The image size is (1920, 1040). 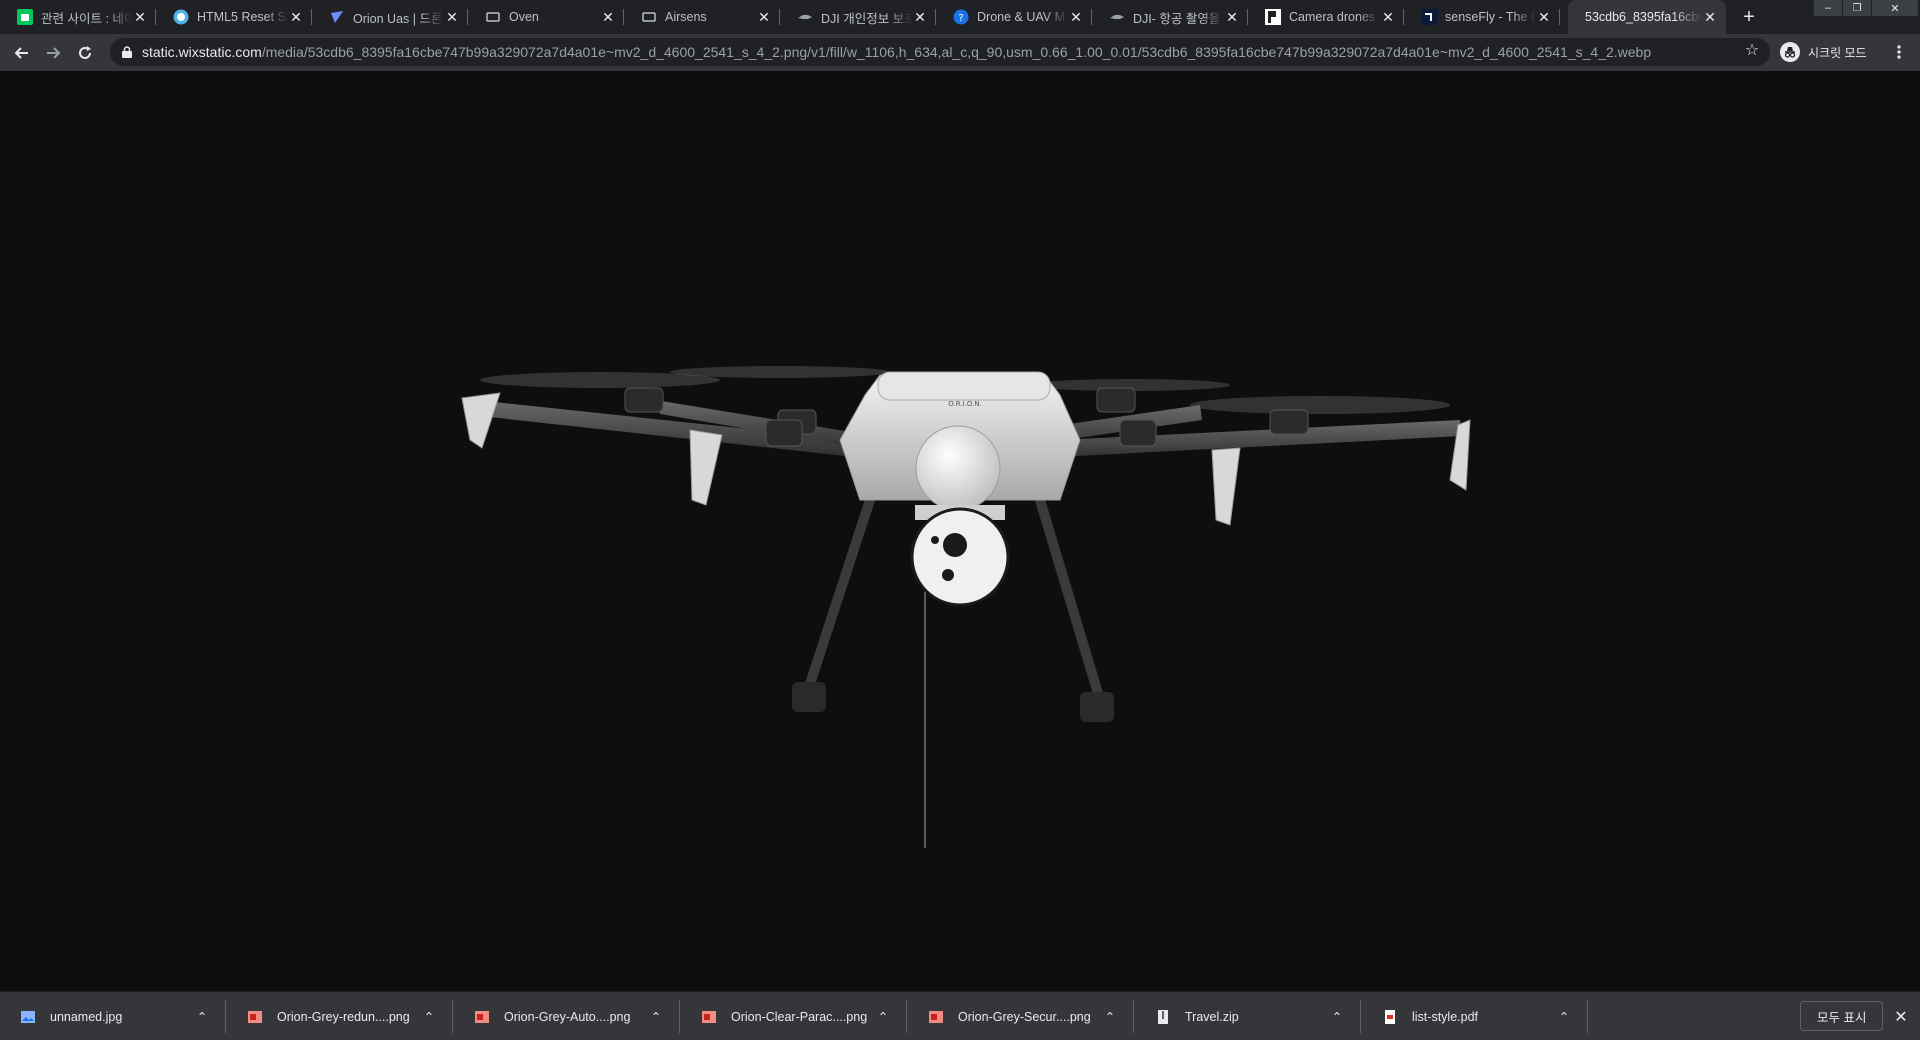 What do you see at coordinates (1837, 52) in the screenshot?
I see `incognito-label: 시크릿 모드` at bounding box center [1837, 52].